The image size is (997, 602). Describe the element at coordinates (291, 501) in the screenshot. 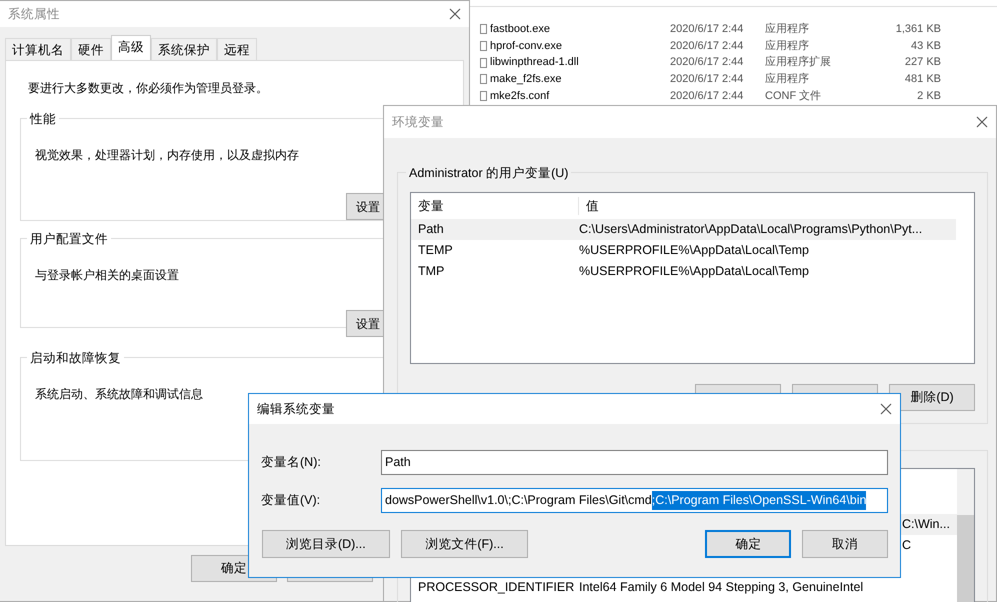

I see `value-label: 变量值(V):` at that location.